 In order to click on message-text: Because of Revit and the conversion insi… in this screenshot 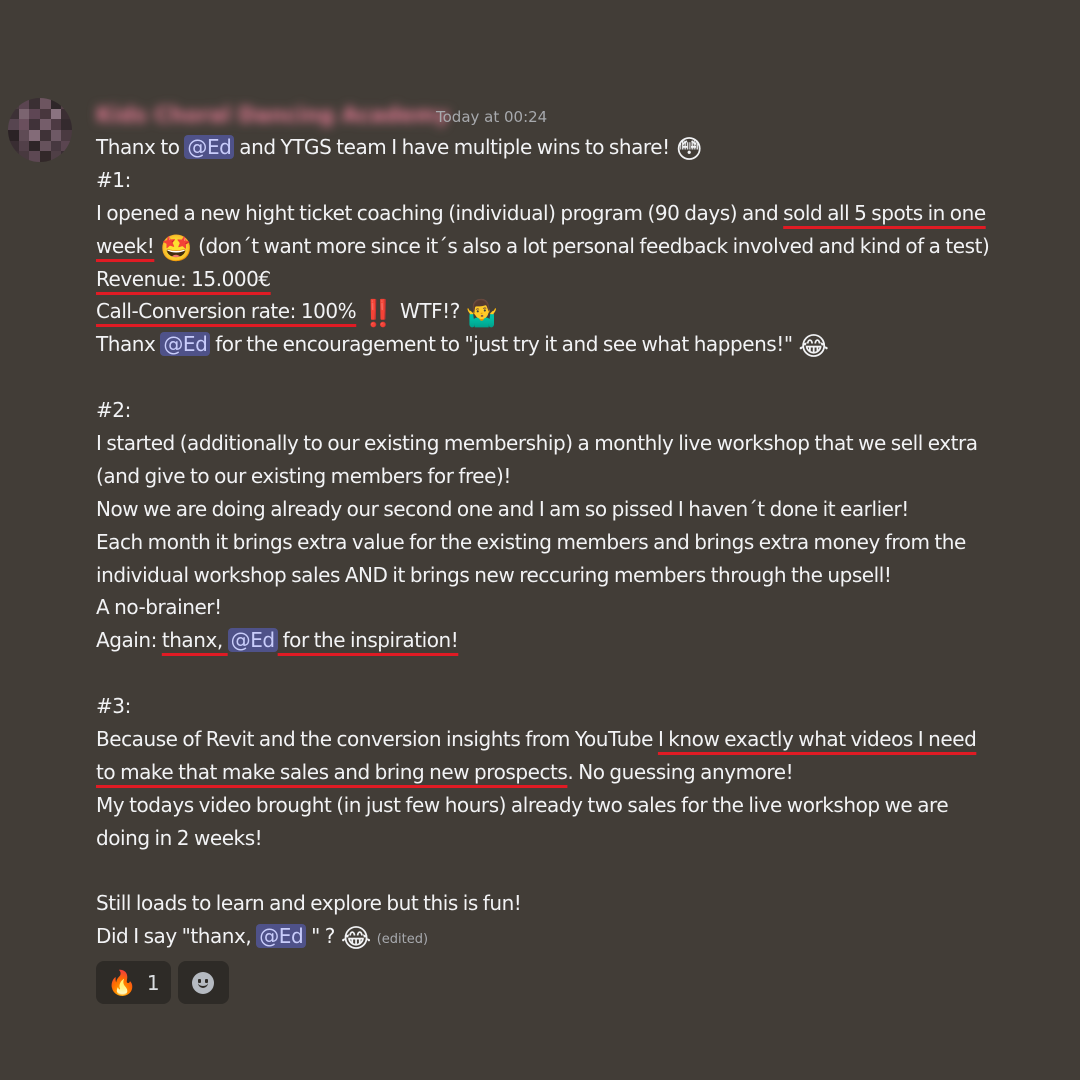, I will do `click(377, 739)`.